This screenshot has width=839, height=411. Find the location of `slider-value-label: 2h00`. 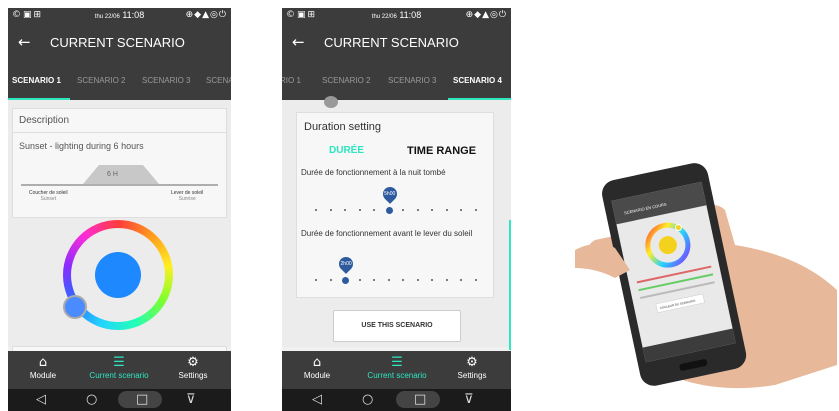

slider-value-label: 2h00 is located at coordinates (346, 264).